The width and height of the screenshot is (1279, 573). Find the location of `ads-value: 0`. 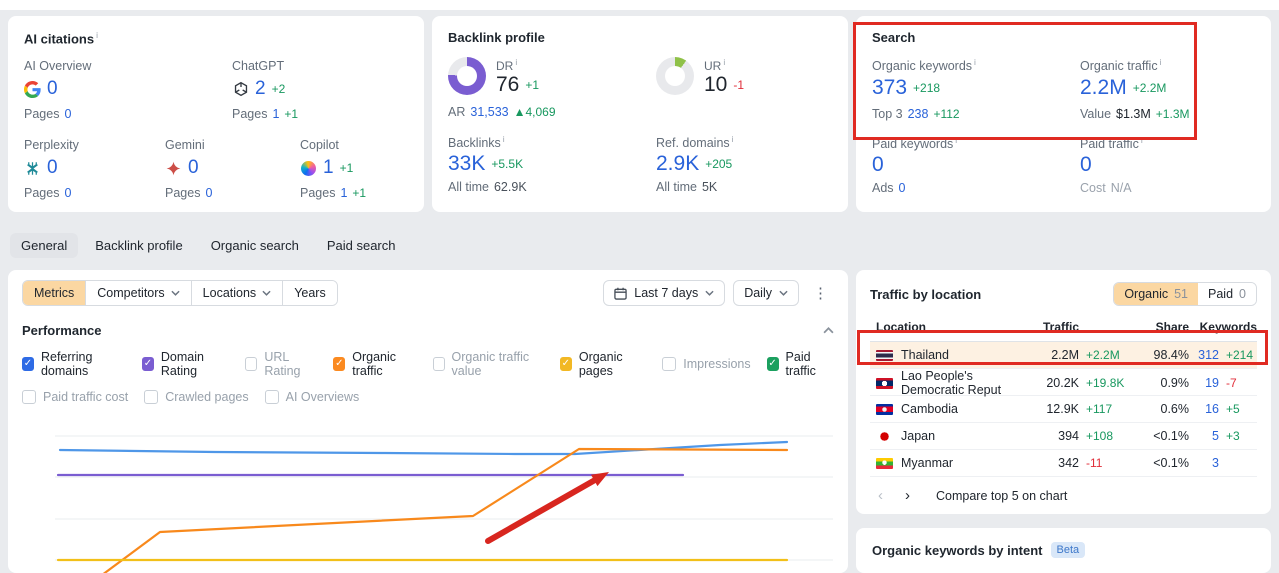

ads-value: 0 is located at coordinates (902, 188).